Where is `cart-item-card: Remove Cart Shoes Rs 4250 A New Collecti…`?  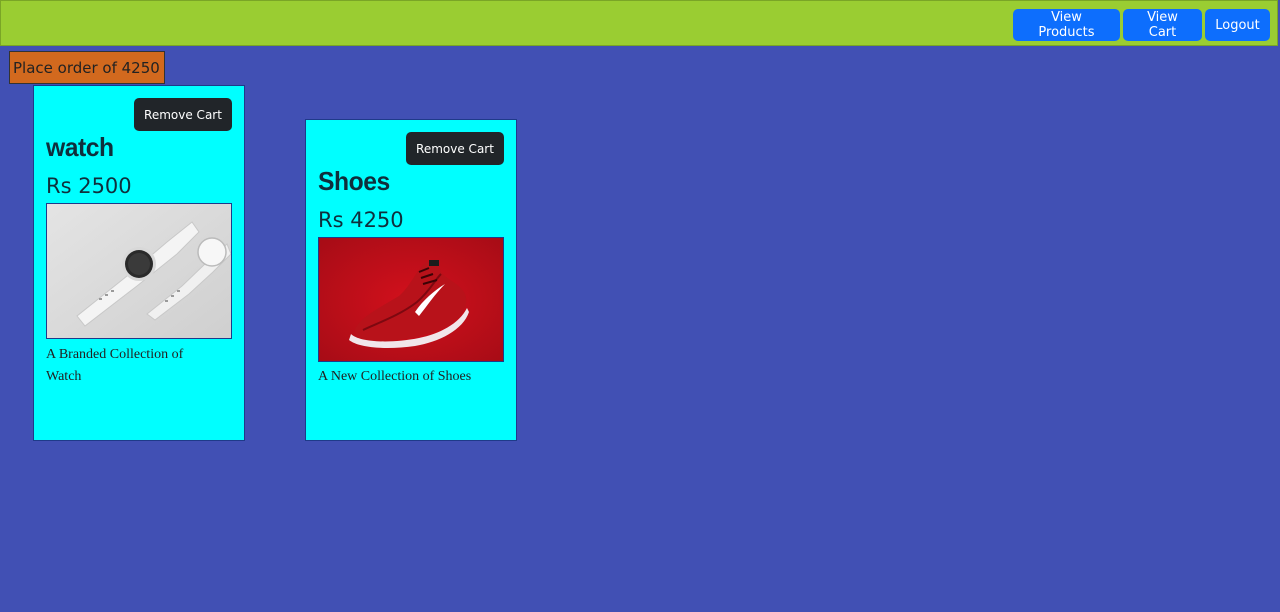
cart-item-card: Remove Cart Shoes Rs 4250 A New Collecti… is located at coordinates (411, 280).